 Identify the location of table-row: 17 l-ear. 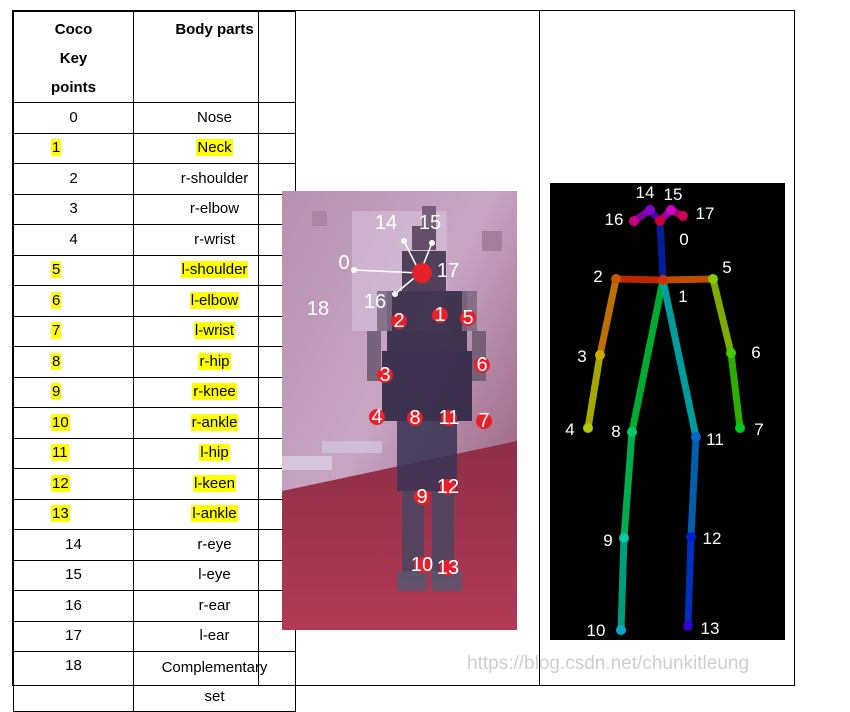
(154, 636).